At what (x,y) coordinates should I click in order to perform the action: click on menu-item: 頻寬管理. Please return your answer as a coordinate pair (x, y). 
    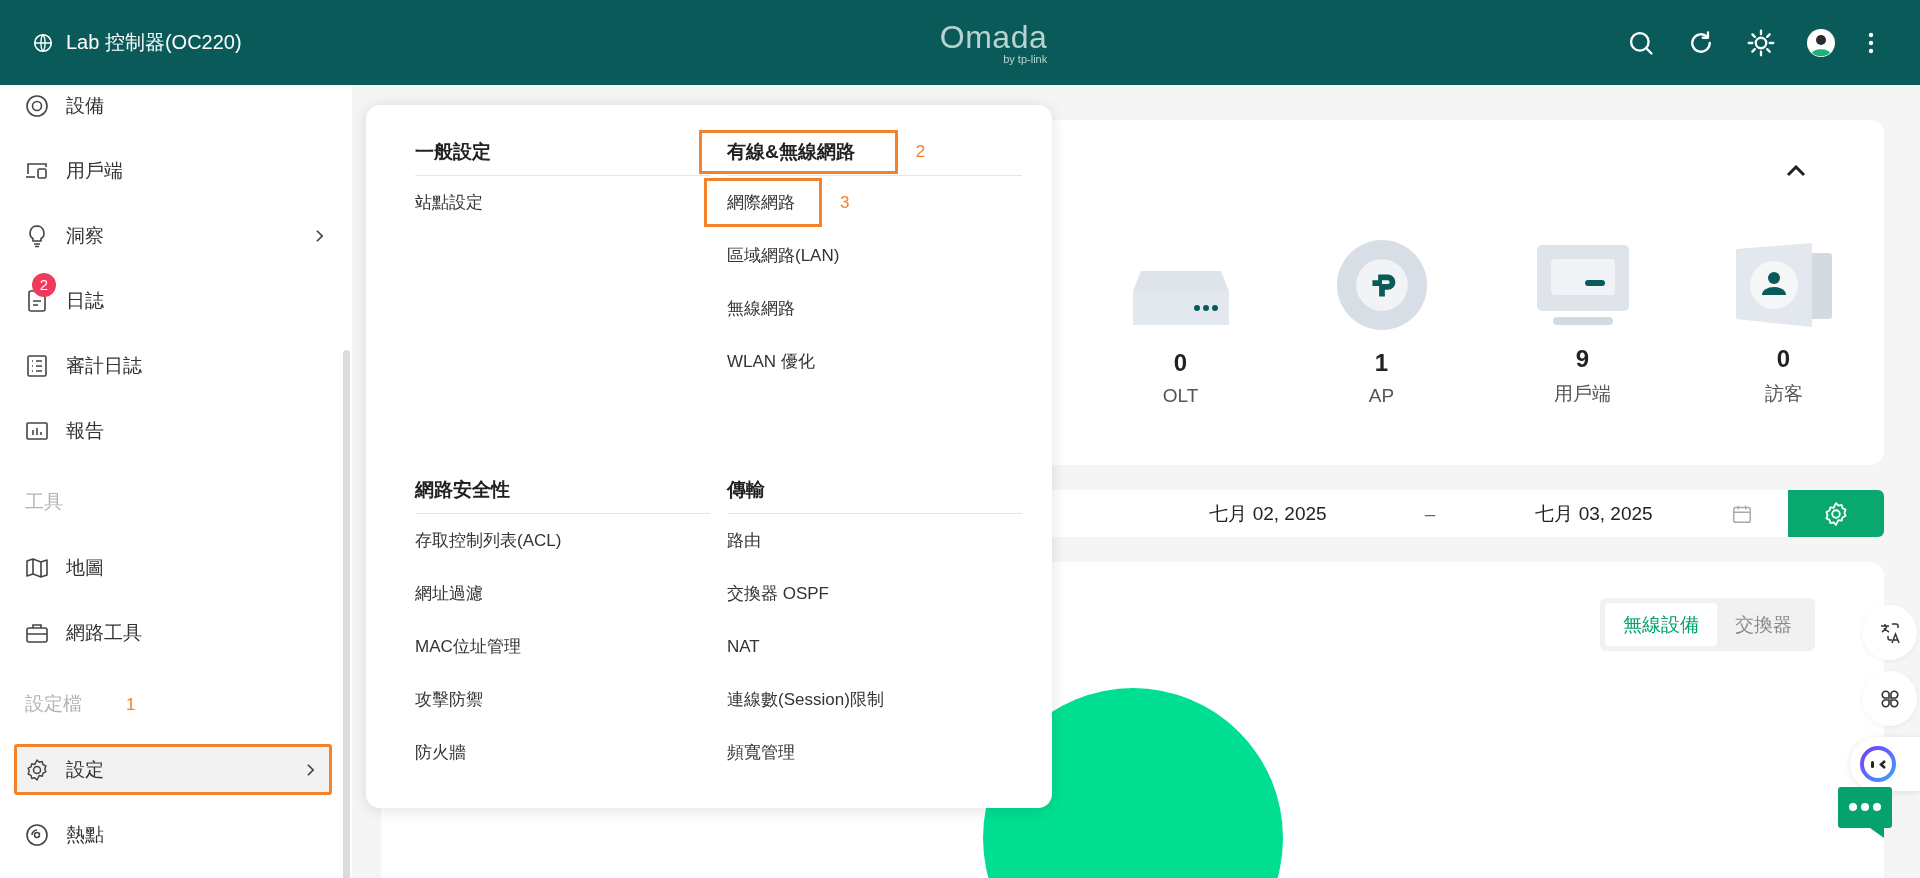
    Looking at the image, I should click on (761, 752).